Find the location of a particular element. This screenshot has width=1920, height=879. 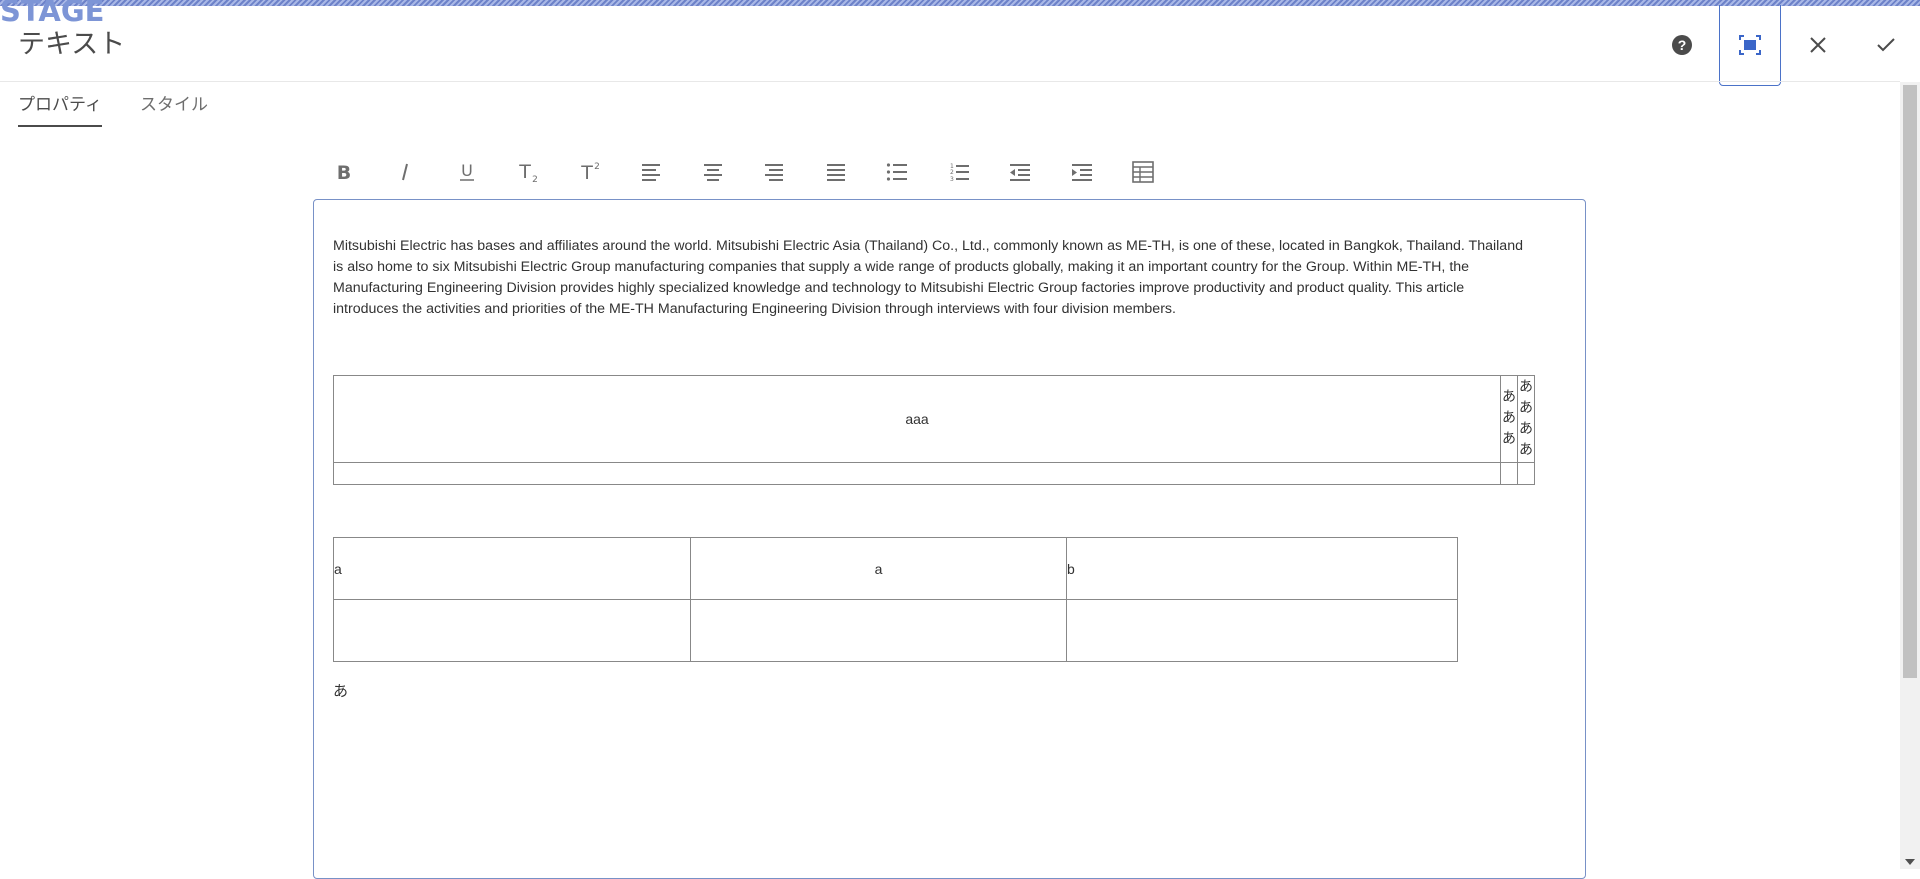

outdent-icon is located at coordinates (1020, 172).